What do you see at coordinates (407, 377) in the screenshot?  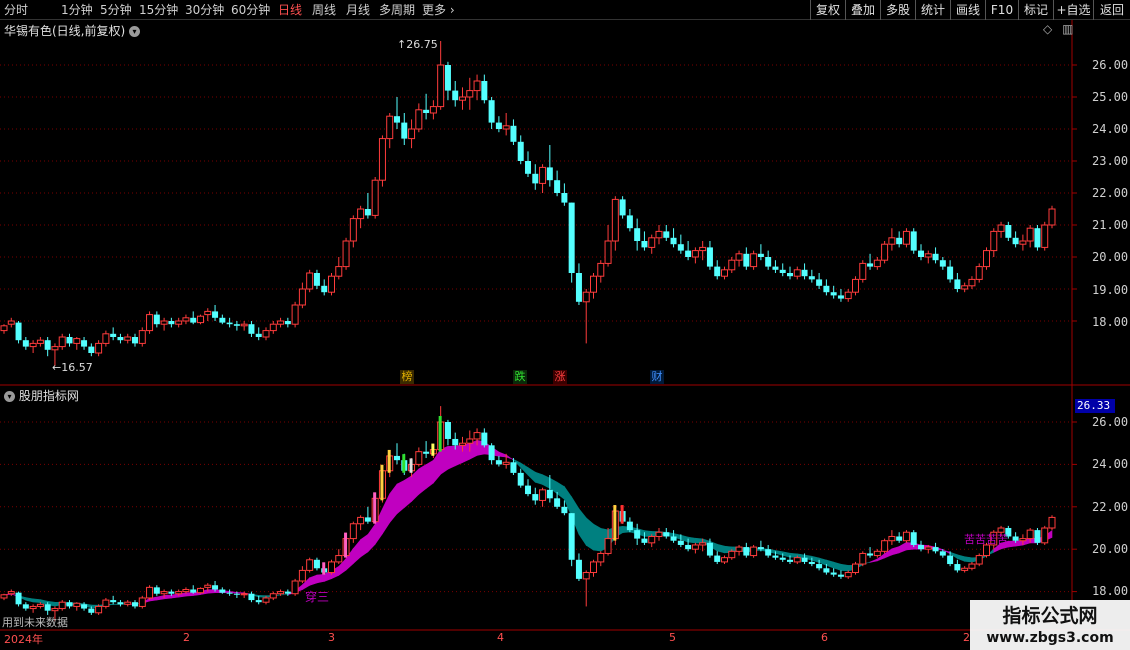 I see `event-marker-bang: 榜` at bounding box center [407, 377].